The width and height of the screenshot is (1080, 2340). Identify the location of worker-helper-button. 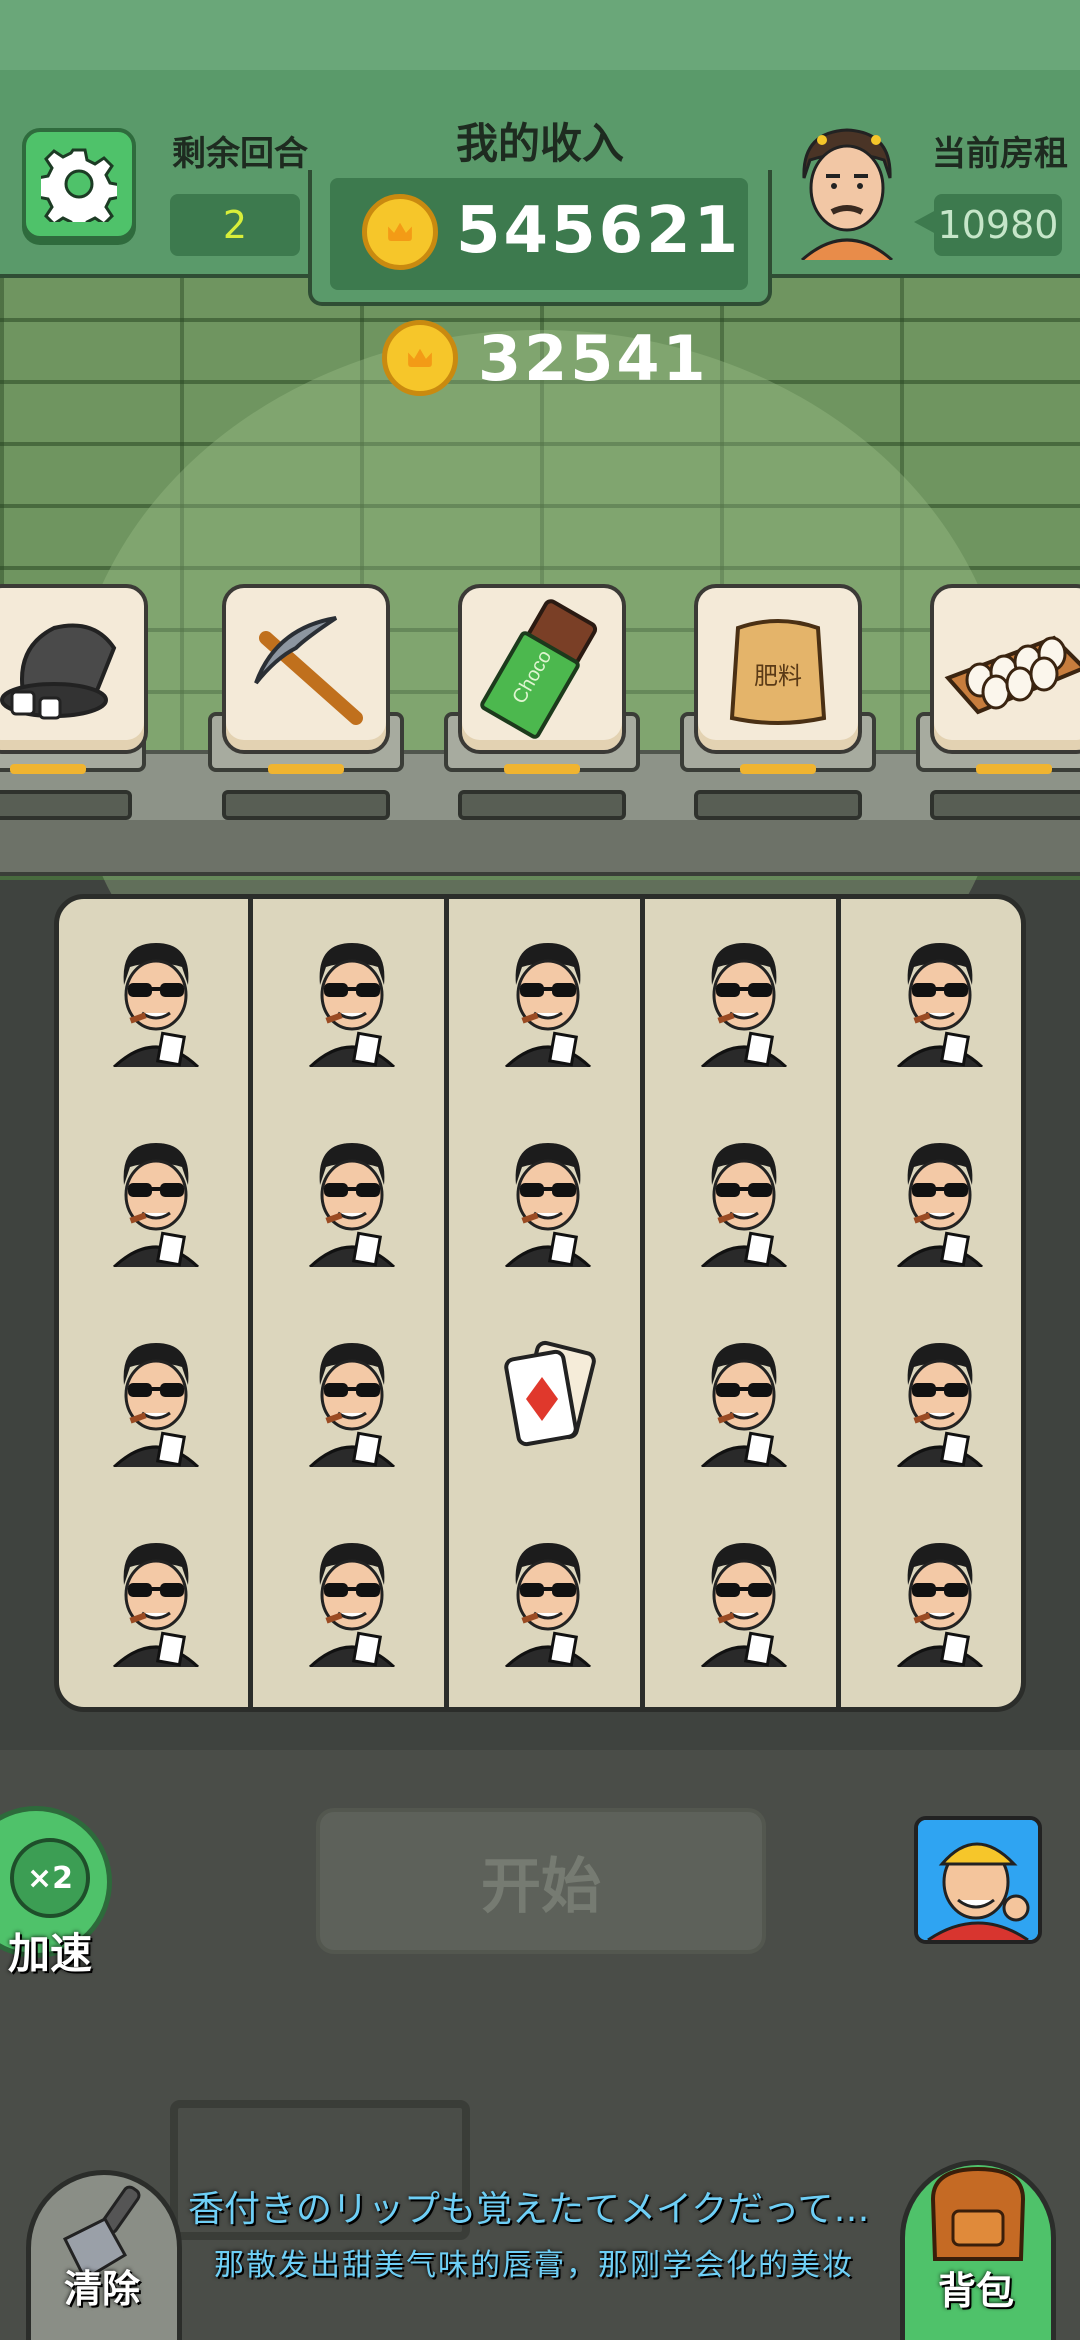
(978, 1880).